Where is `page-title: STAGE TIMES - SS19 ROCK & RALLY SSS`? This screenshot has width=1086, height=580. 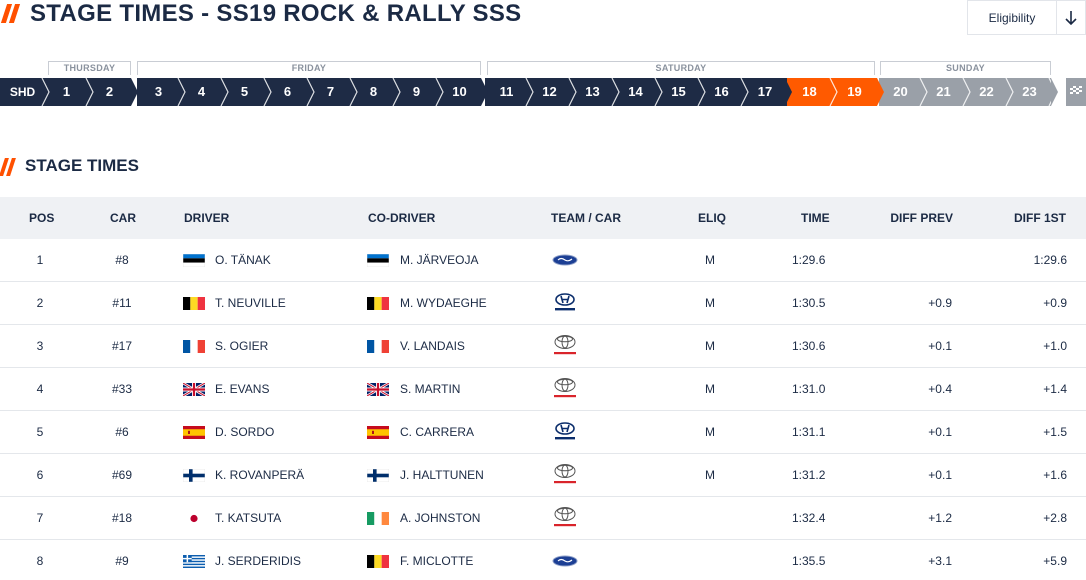
page-title: STAGE TIMES - SS19 ROCK & RALLY SSS is located at coordinates (276, 13).